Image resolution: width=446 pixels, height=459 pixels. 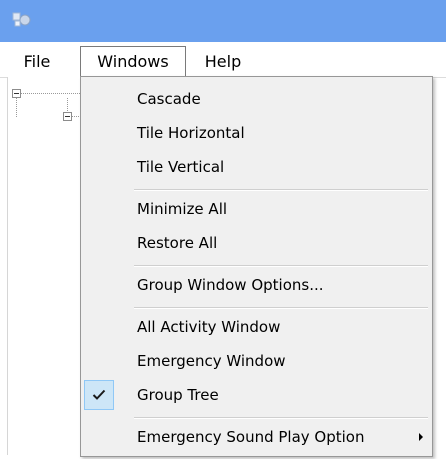 I want to click on tree-child-node-icon, so click(x=67, y=116).